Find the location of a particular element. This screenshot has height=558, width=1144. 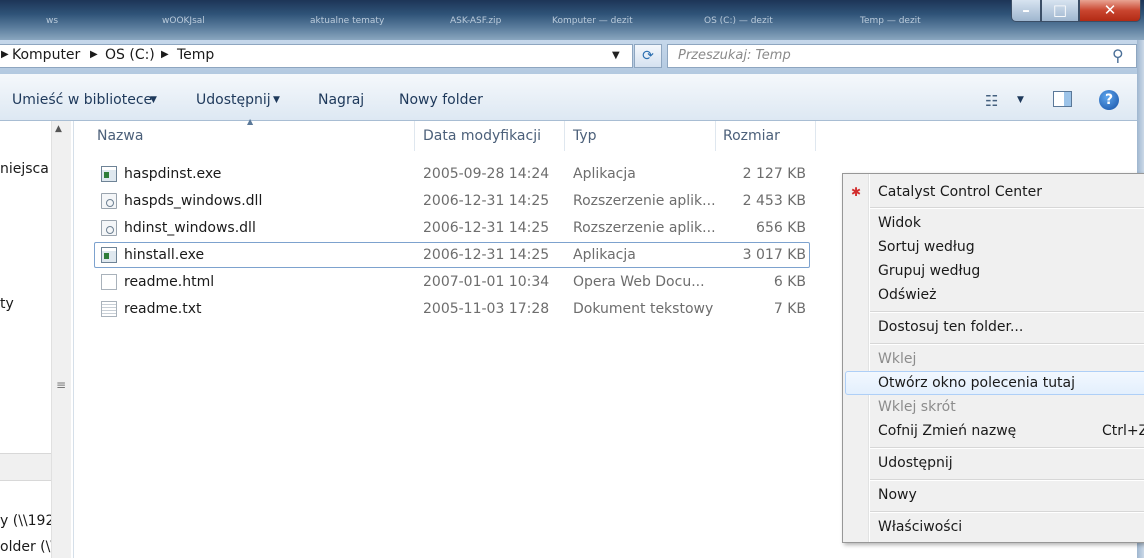

share-button: Udostępnij is located at coordinates (233, 100).